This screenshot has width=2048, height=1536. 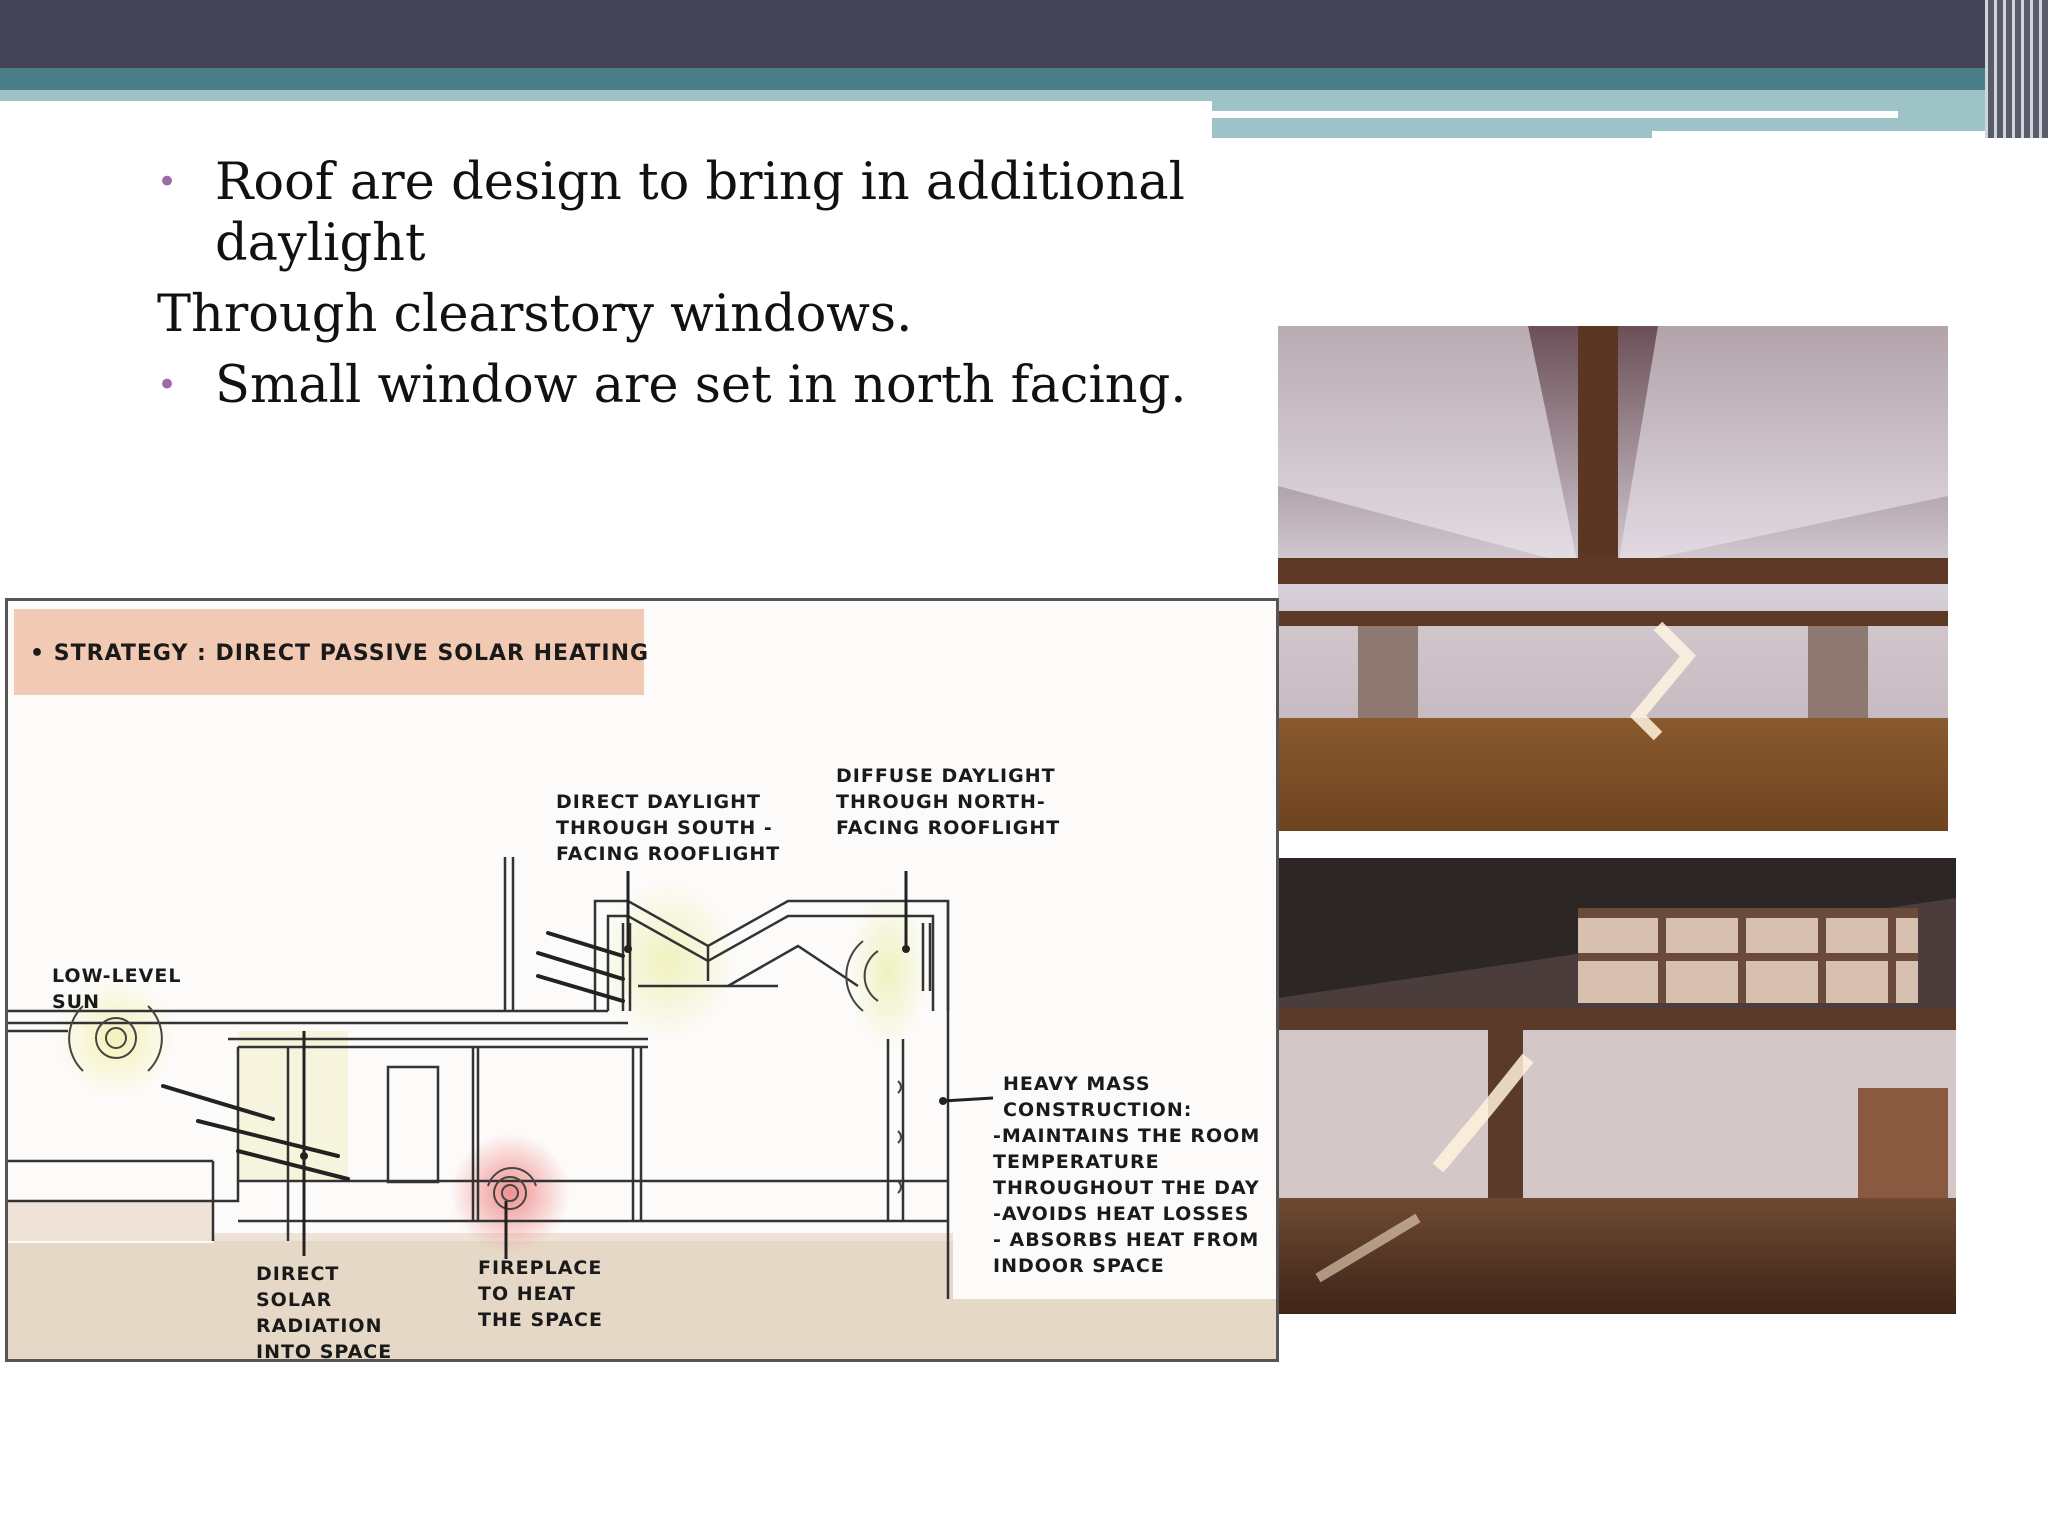 I want to click on clerestory-interior-photo, so click(x=1617, y=1086).